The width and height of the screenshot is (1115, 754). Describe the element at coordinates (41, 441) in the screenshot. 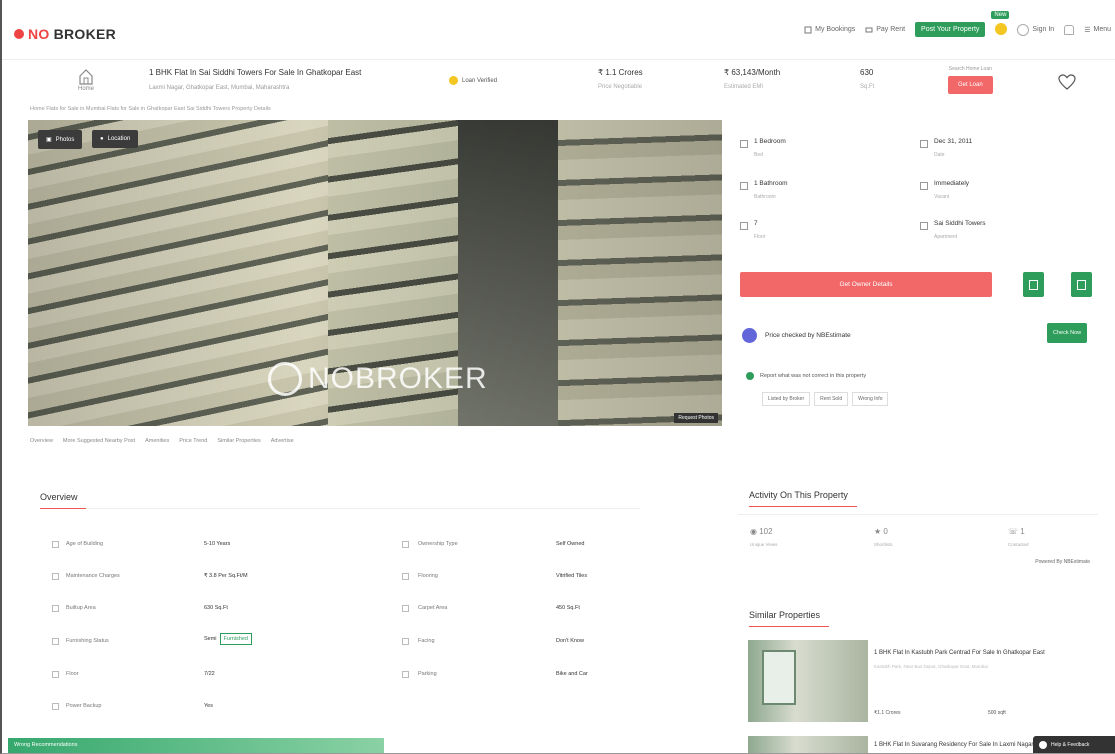

I see `tab-overview: Overview` at that location.